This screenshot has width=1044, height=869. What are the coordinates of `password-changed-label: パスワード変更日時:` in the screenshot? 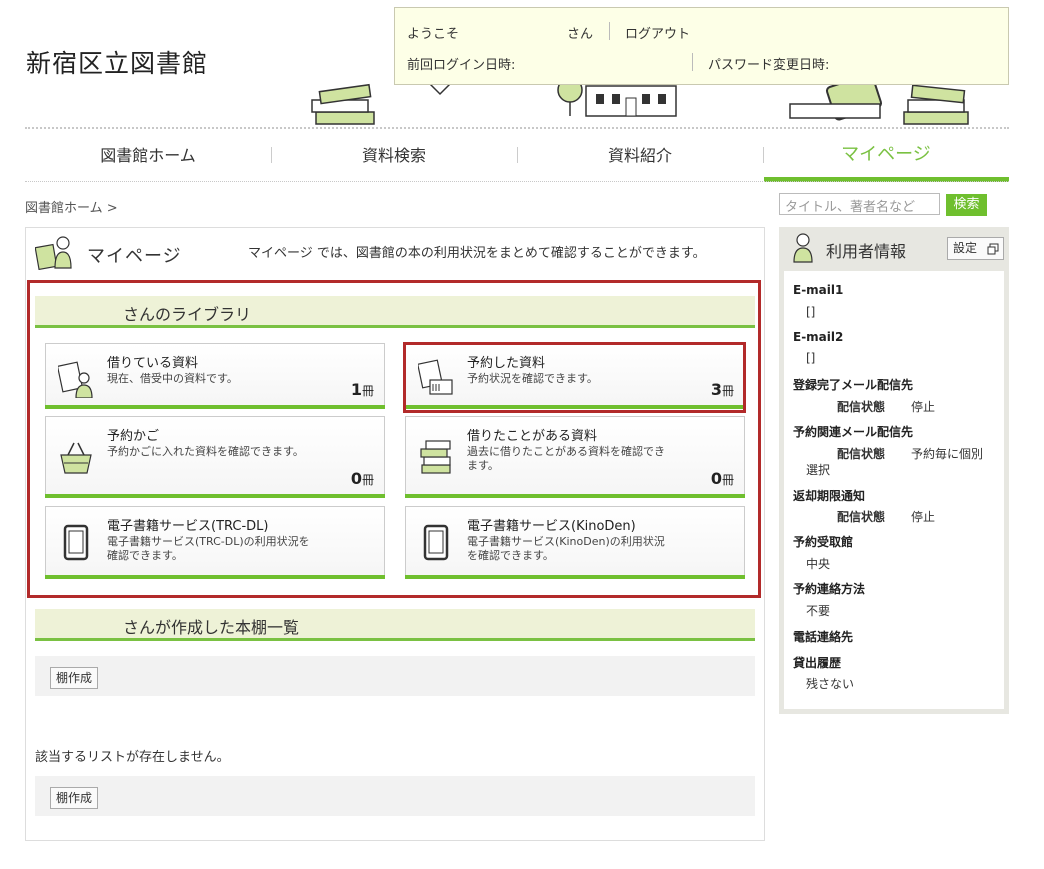 It's located at (769, 65).